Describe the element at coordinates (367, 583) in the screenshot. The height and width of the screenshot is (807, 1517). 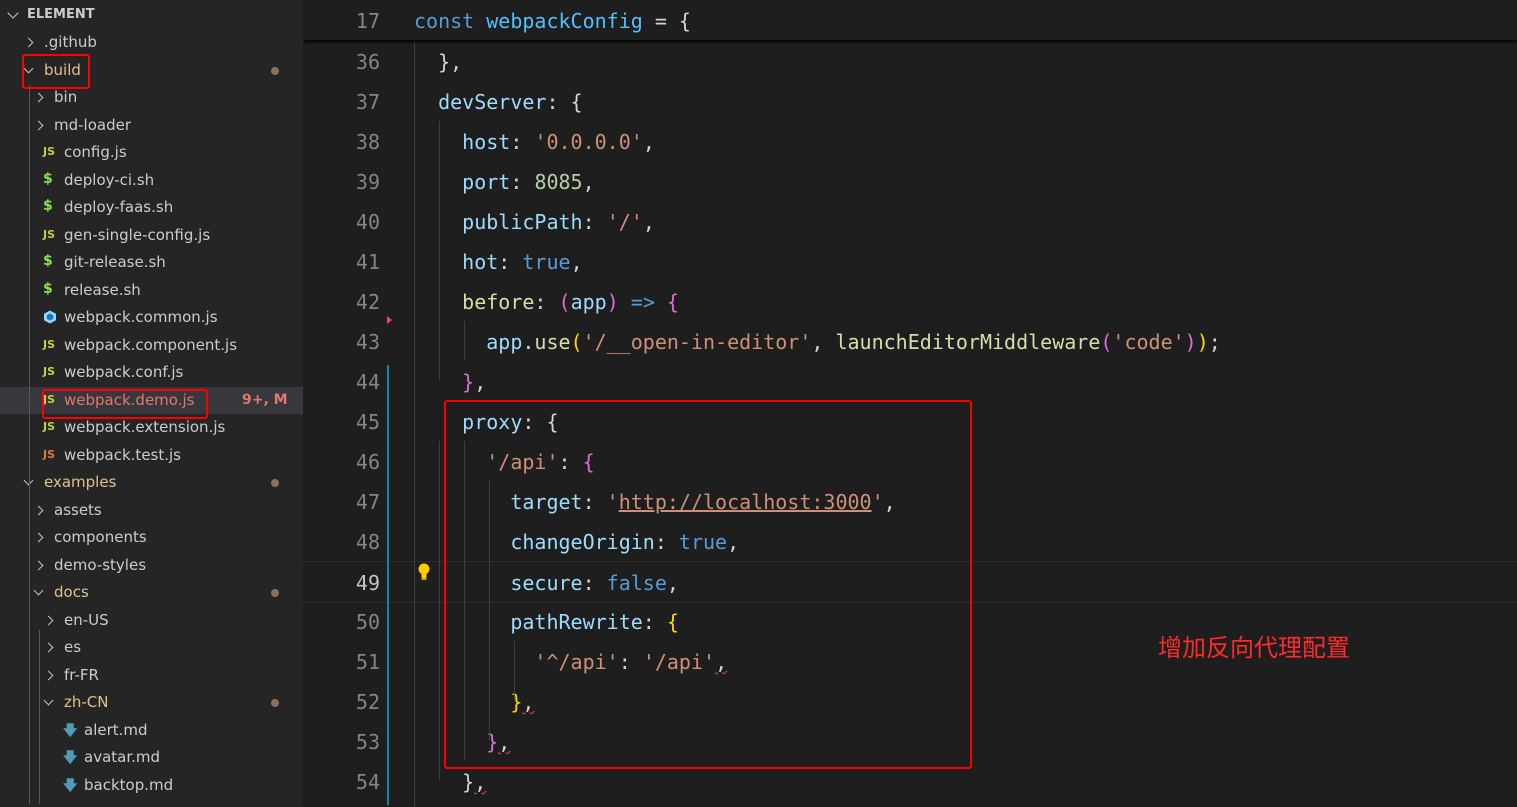
I see `line-number: 49` at that location.